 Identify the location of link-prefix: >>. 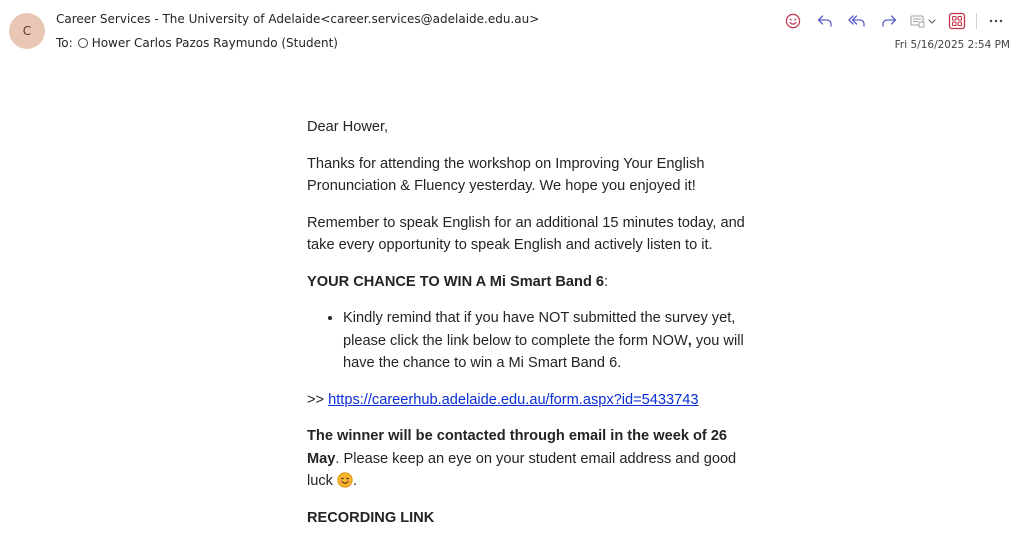
(318, 399).